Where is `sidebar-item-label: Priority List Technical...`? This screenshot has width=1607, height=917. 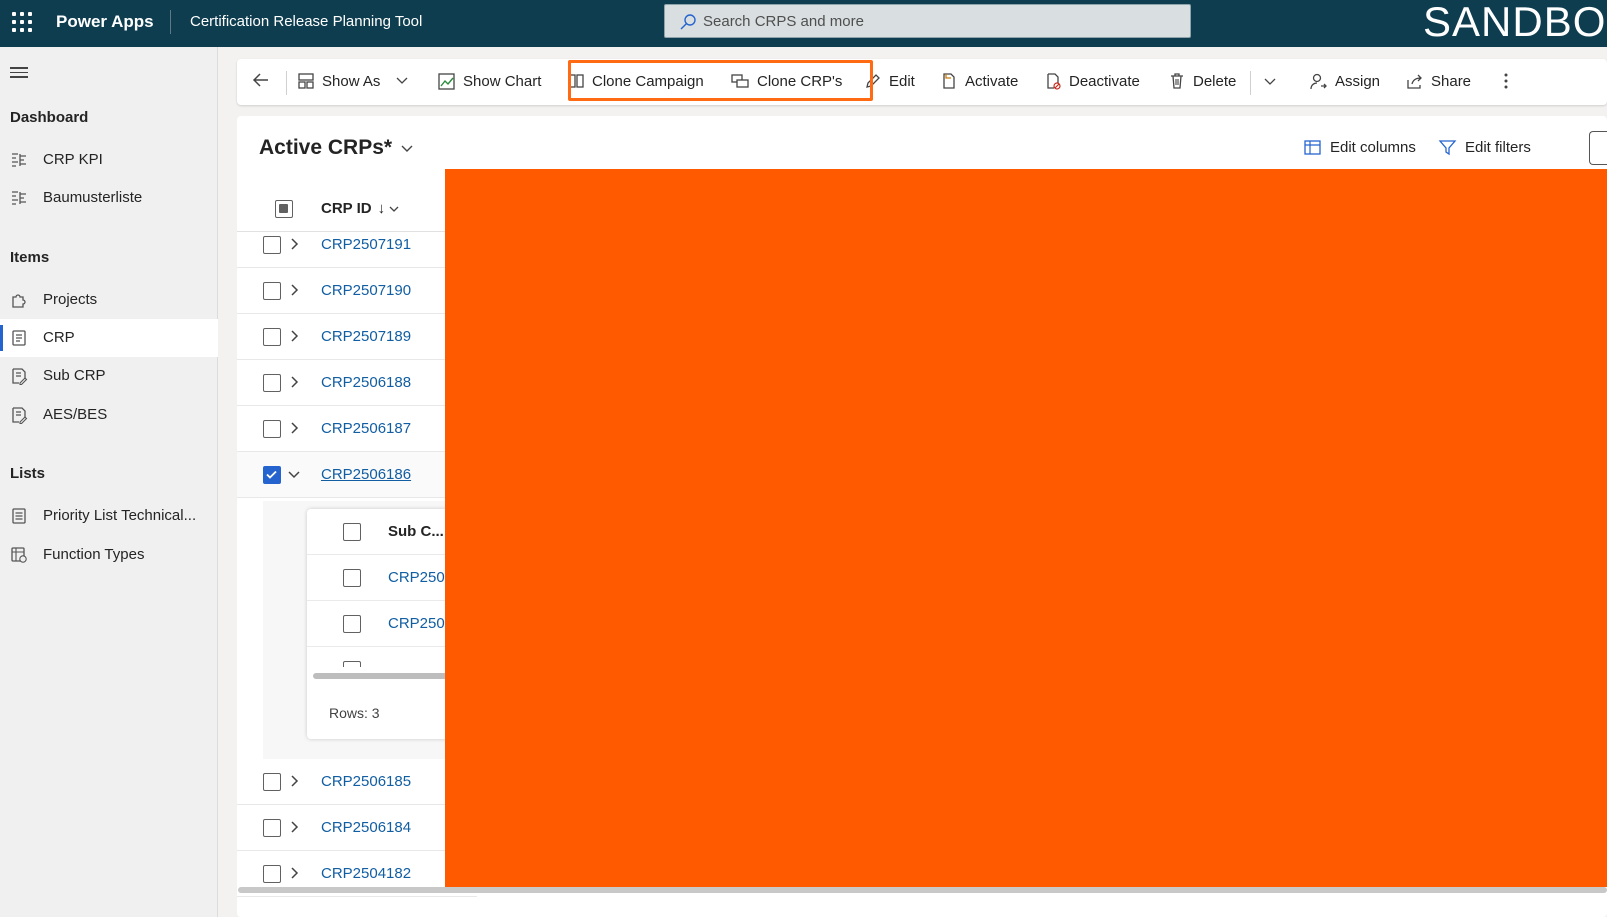
sidebar-item-label: Priority List Technical... is located at coordinates (120, 515).